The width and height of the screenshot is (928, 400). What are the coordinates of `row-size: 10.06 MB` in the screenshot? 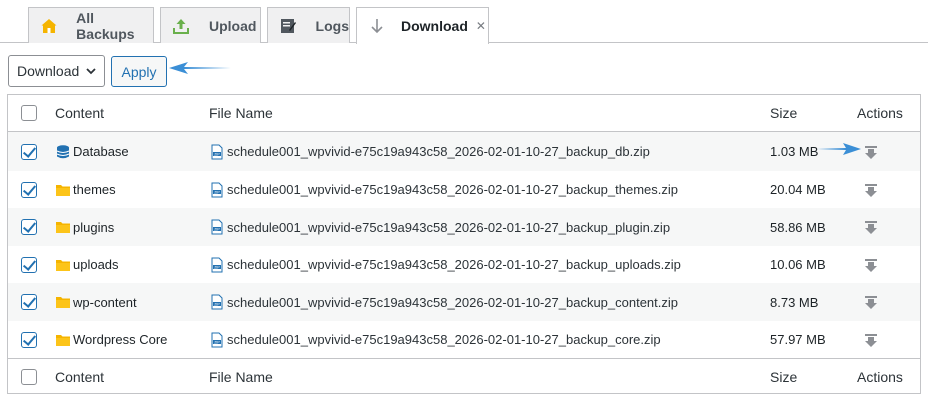 It's located at (798, 264).